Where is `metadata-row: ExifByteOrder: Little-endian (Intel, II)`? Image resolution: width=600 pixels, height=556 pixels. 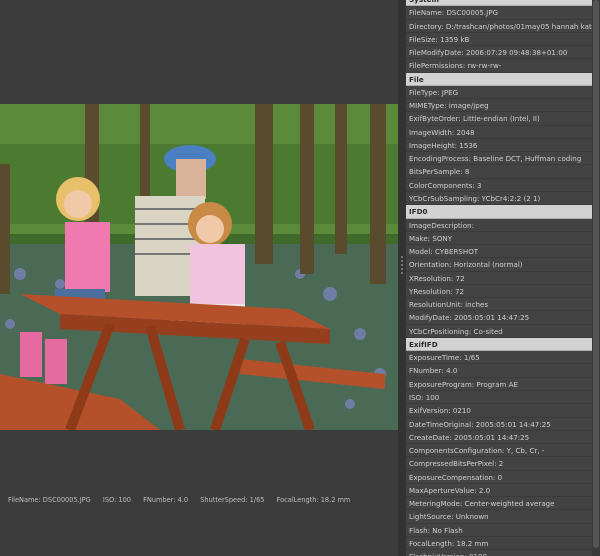
metadata-row: ExifByteOrder: Little-endian (Intel, II) is located at coordinates (499, 119).